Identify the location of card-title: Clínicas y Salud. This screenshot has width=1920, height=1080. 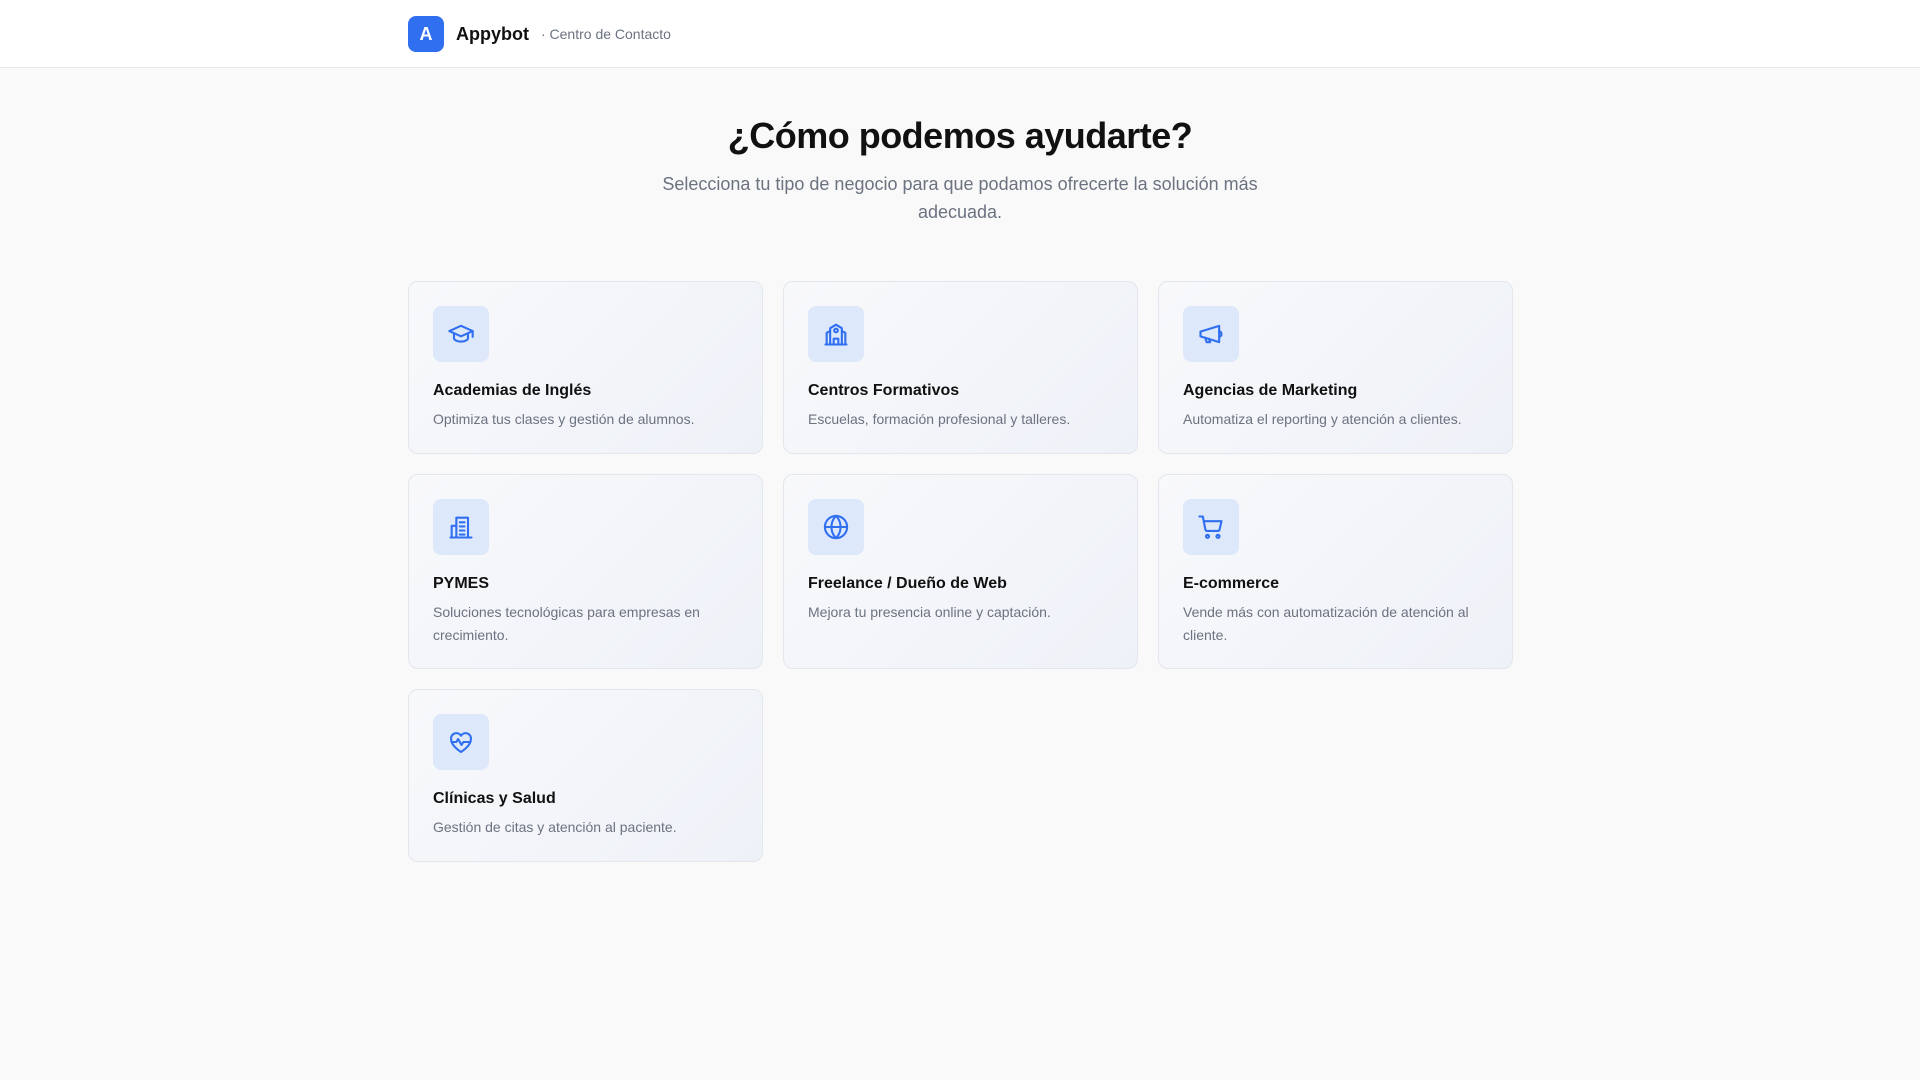
(494, 798).